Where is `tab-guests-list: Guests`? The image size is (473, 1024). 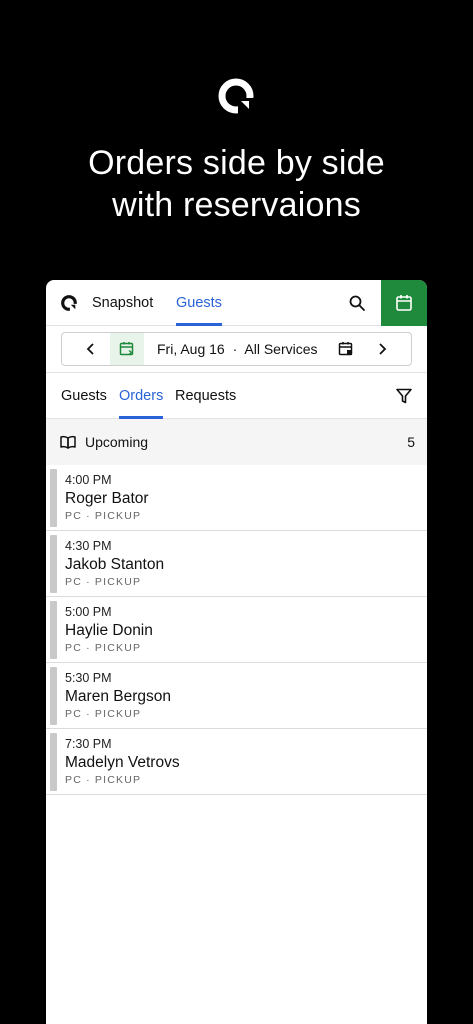
tab-guests-list: Guests is located at coordinates (84, 396).